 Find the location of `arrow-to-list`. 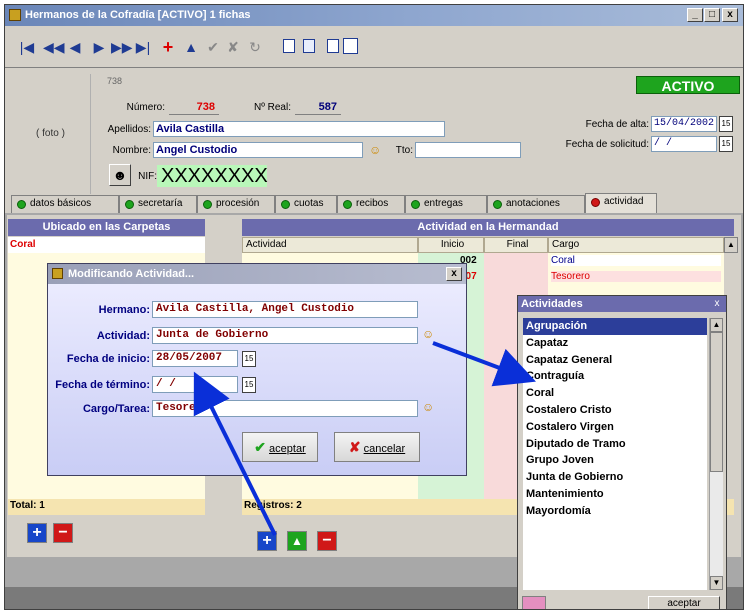

arrow-to-list is located at coordinates (484, 364).